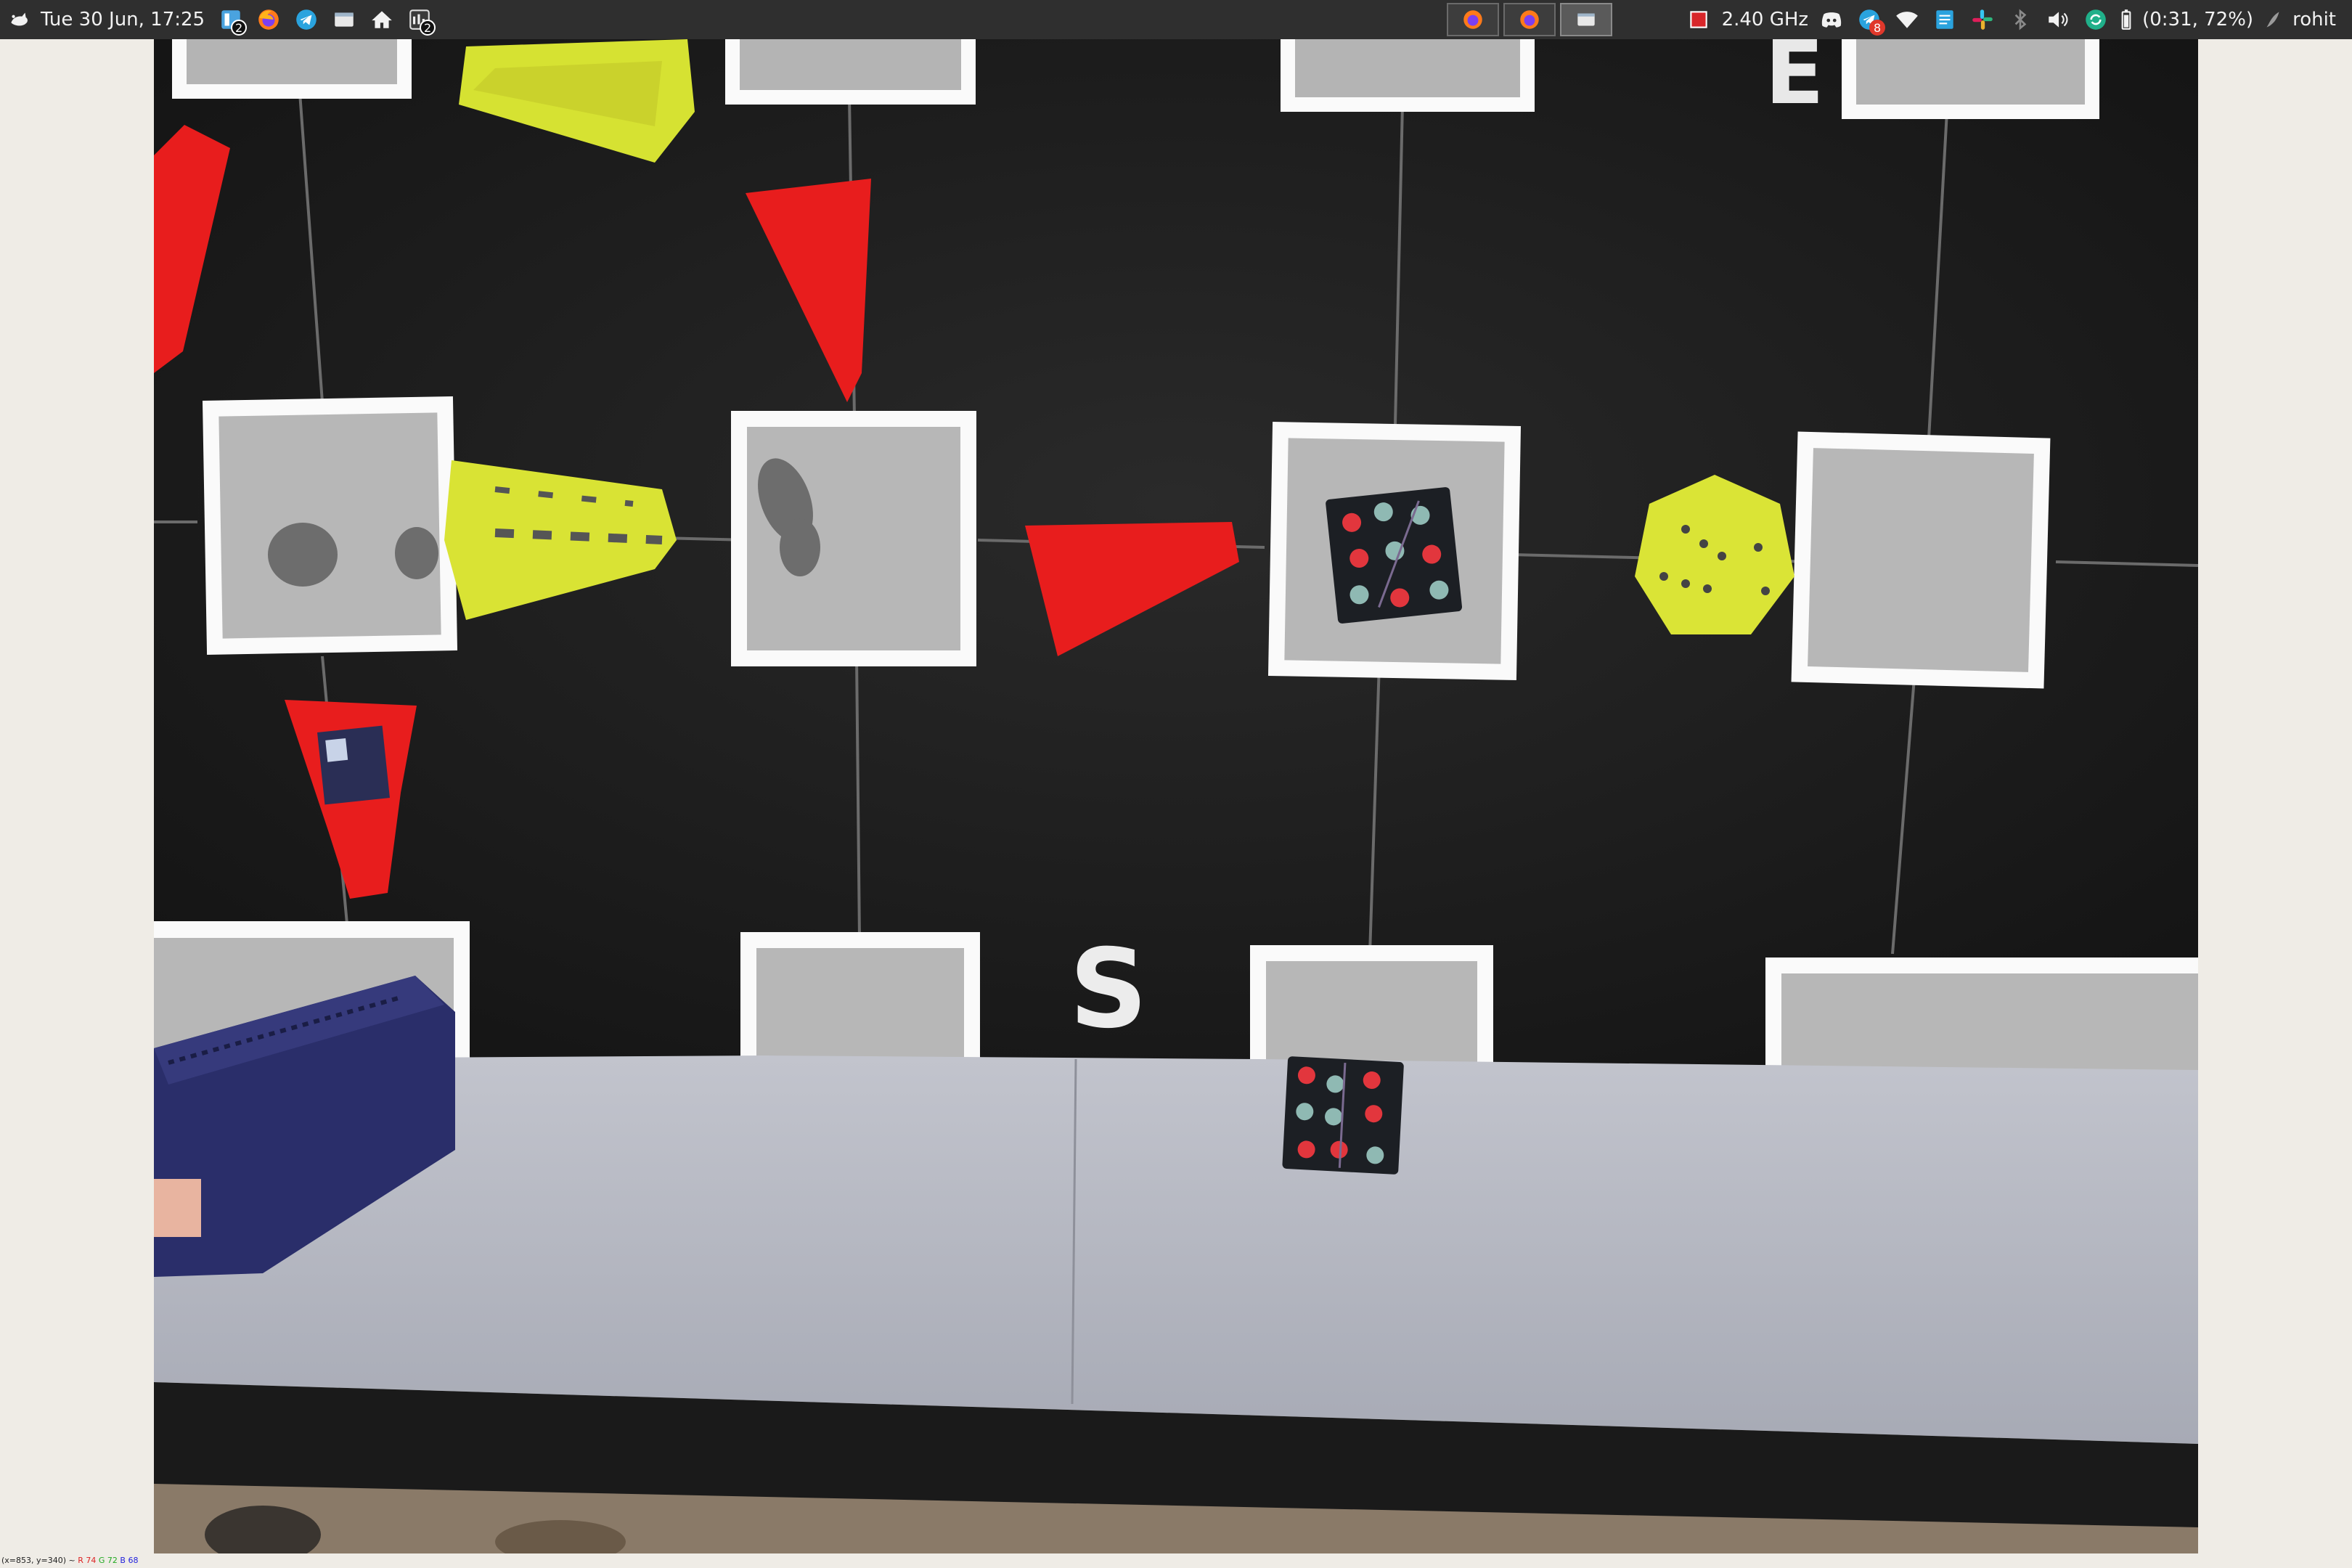  I want to click on cpu-frequency: 2.40 GHz, so click(1766, 20).